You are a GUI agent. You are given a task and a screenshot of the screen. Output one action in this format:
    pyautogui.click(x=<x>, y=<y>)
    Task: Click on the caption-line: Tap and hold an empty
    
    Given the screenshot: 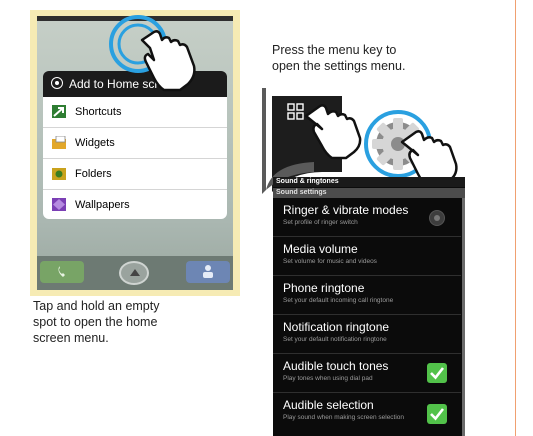 What is the action you would take?
    pyautogui.click(x=96, y=306)
    